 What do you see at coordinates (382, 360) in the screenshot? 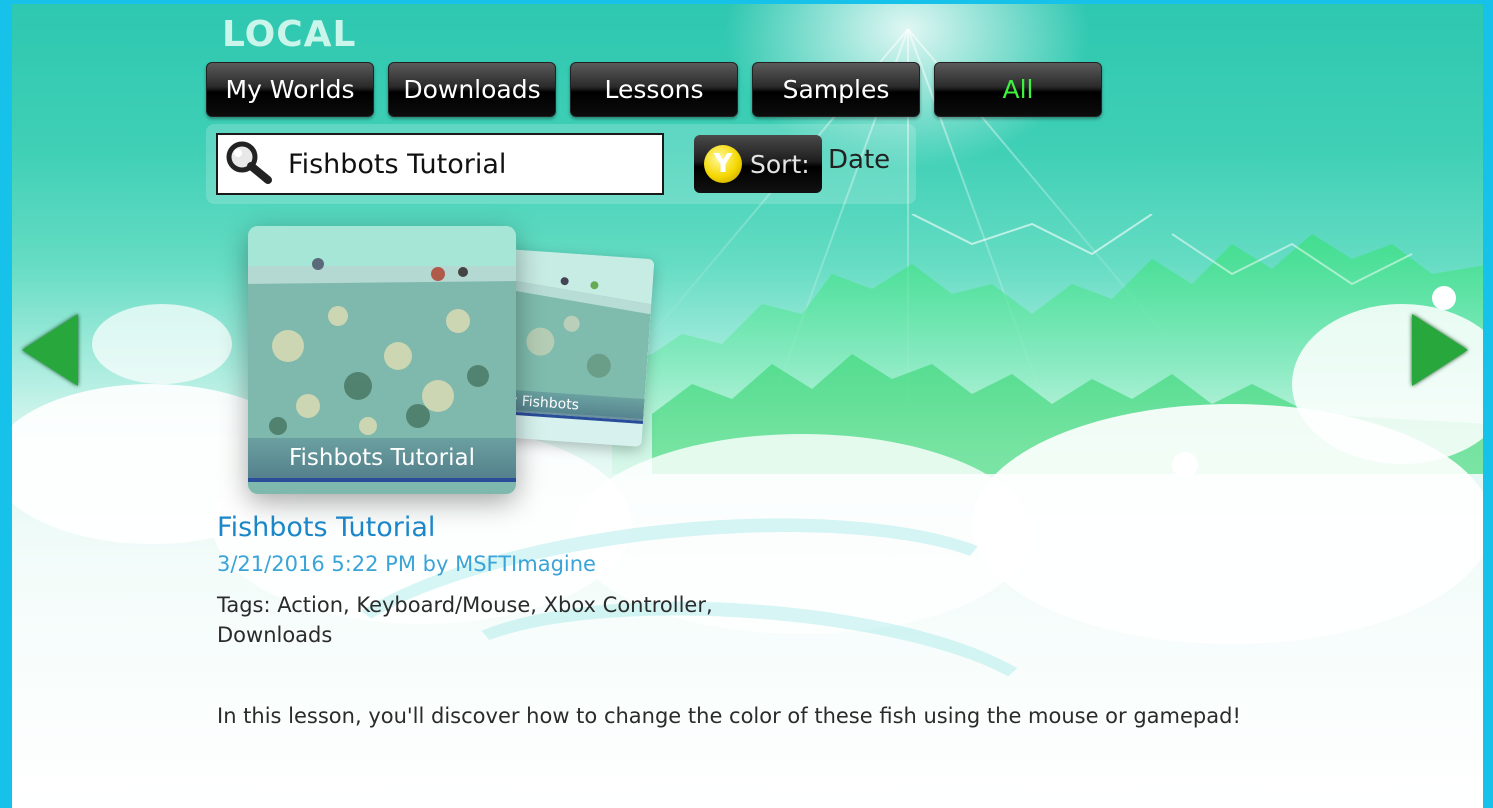
I see `world-card-selected: Fishbots Tutorial` at bounding box center [382, 360].